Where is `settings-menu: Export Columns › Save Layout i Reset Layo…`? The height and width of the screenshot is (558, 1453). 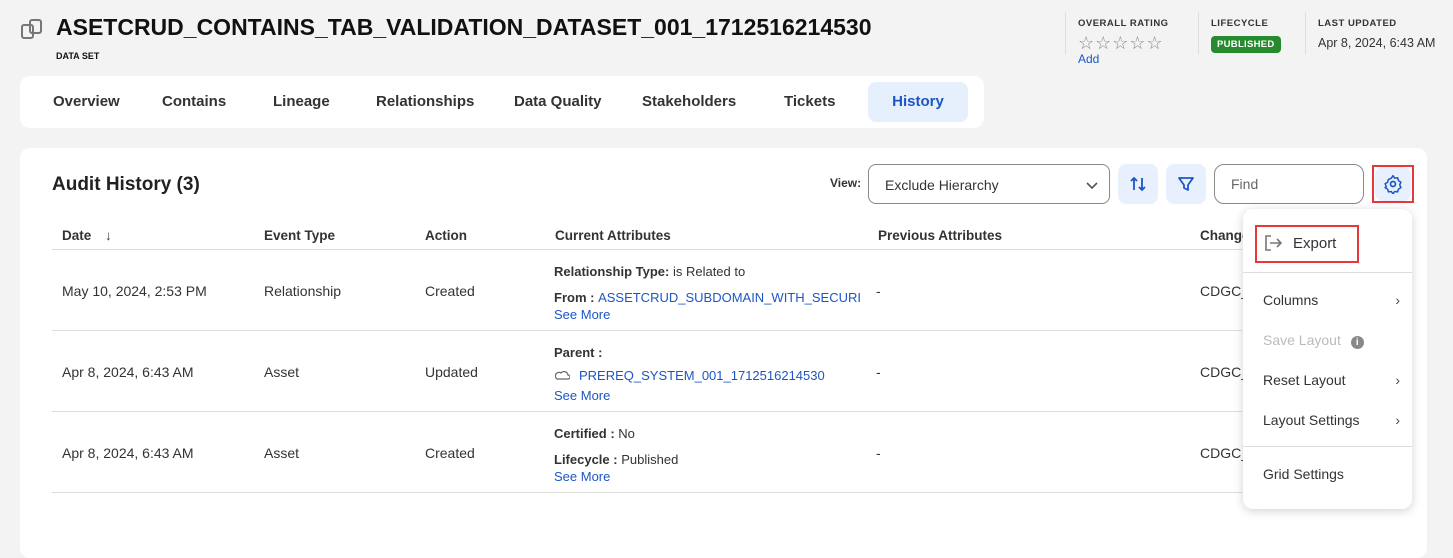 settings-menu: Export Columns › Save Layout i Reset Layo… is located at coordinates (1327, 359).